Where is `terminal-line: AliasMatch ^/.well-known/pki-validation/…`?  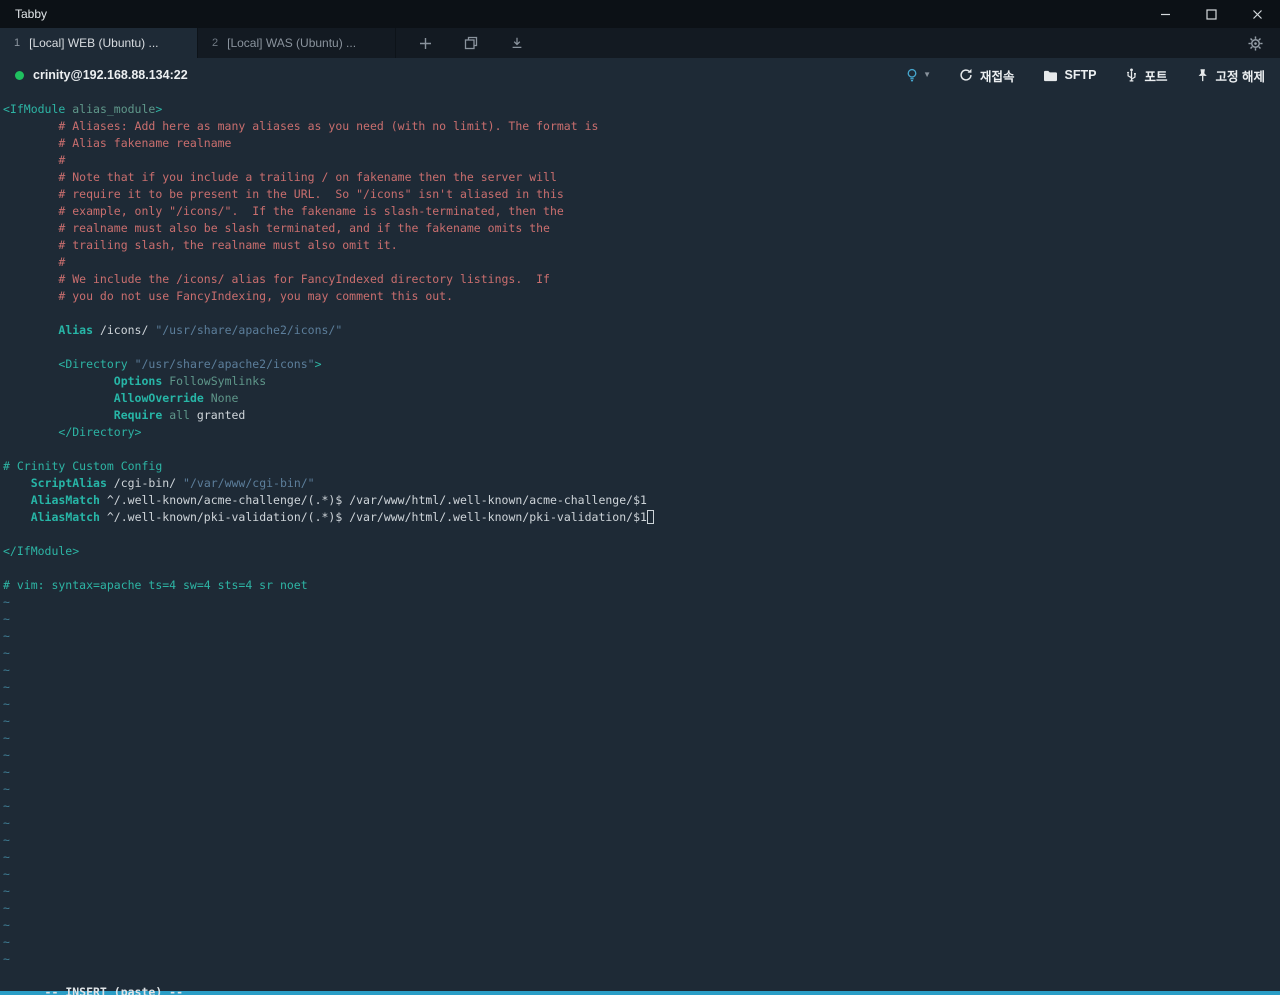
terminal-line: AliasMatch ^/.well-known/pki-validation/… is located at coordinates (641, 517).